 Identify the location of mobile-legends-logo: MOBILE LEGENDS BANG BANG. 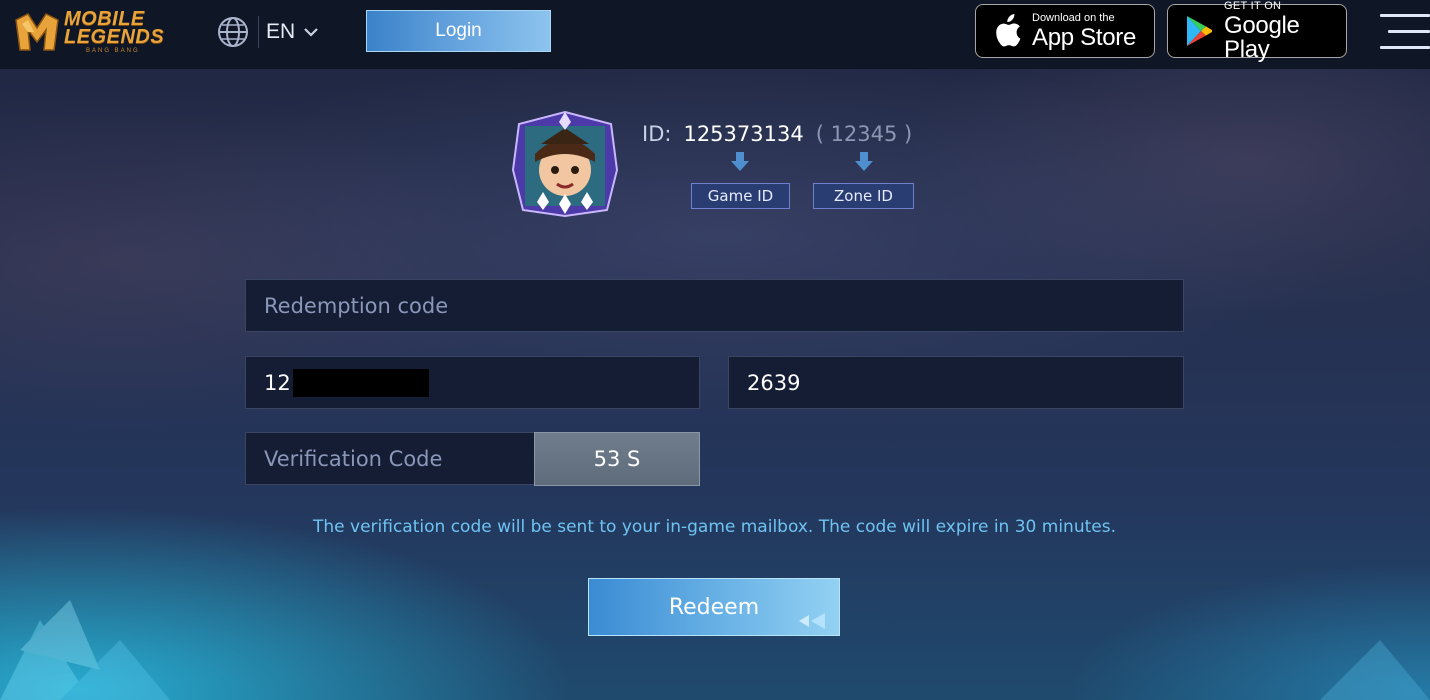
(95, 32).